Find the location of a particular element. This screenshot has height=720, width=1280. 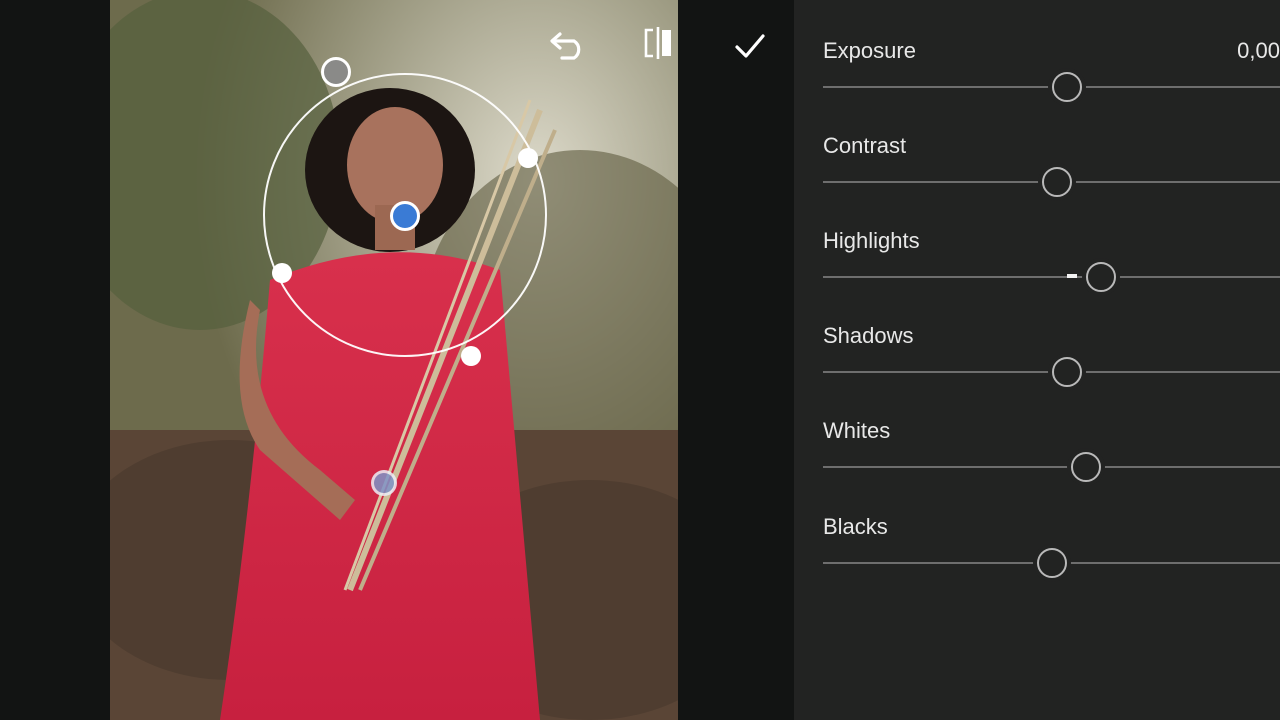

slider-label: Highlights is located at coordinates (871, 240).